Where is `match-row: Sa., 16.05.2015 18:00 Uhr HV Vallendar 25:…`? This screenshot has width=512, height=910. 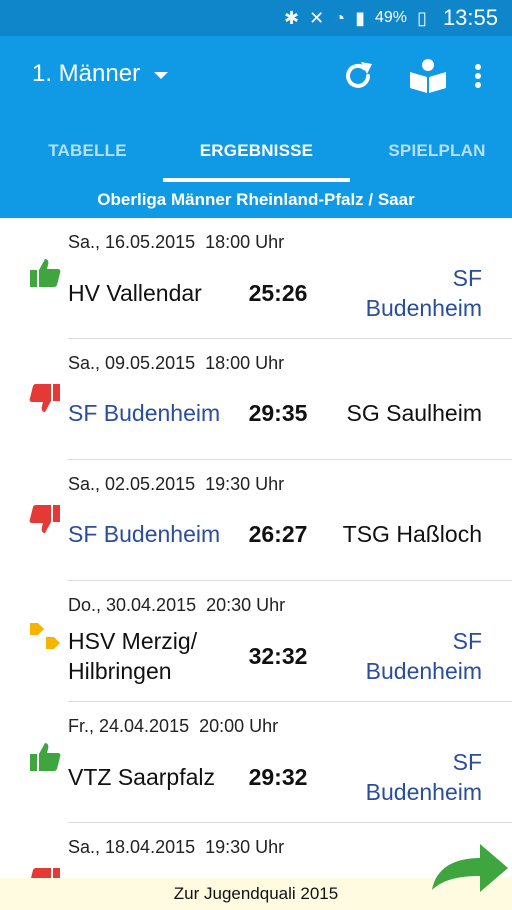 match-row: Sa., 16.05.2015 18:00 Uhr HV Vallendar 25:… is located at coordinates (256, 278).